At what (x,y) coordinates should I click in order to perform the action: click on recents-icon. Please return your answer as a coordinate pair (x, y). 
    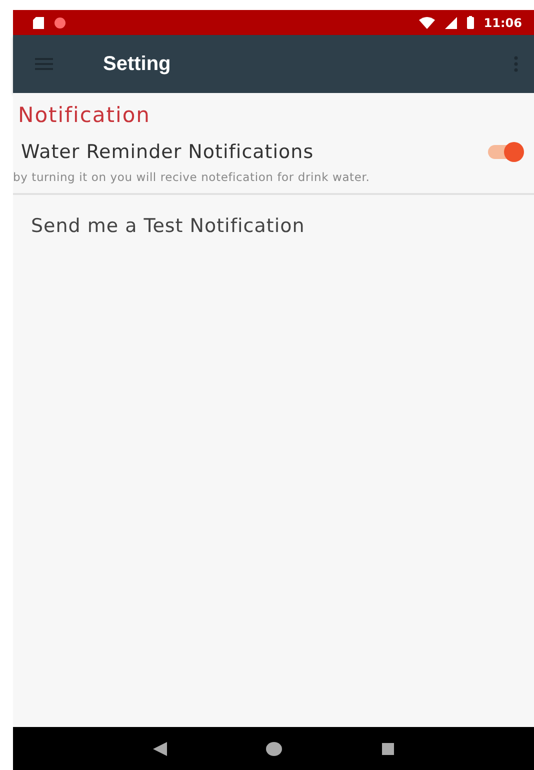
    Looking at the image, I should click on (388, 748).